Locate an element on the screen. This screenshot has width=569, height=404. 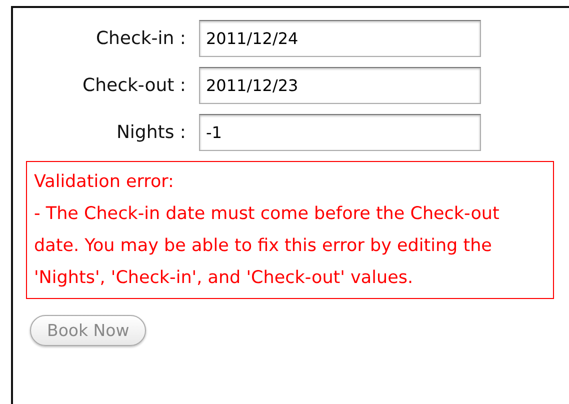
field-label: Check-in : is located at coordinates (140, 38).